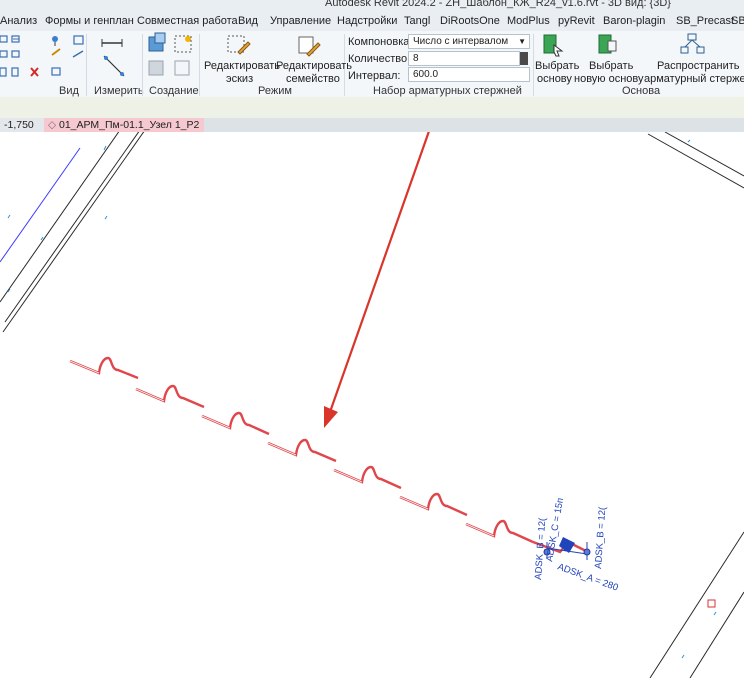 This screenshot has width=744, height=678. I want to click on ribbon-small-tools, so click(96, 54).